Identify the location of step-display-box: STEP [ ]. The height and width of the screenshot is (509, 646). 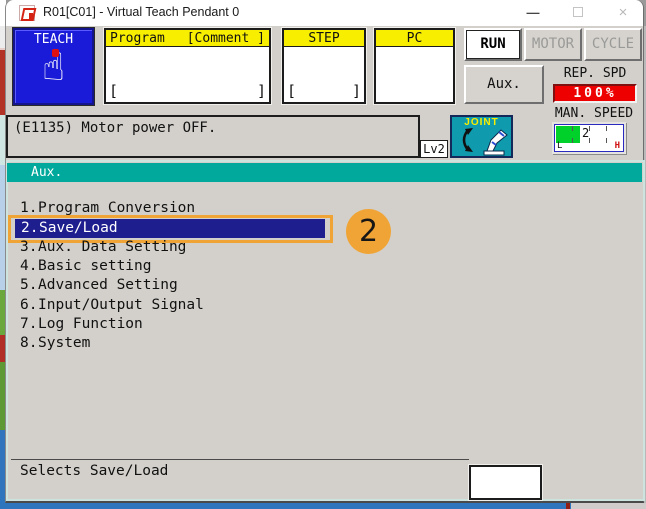
(324, 66).